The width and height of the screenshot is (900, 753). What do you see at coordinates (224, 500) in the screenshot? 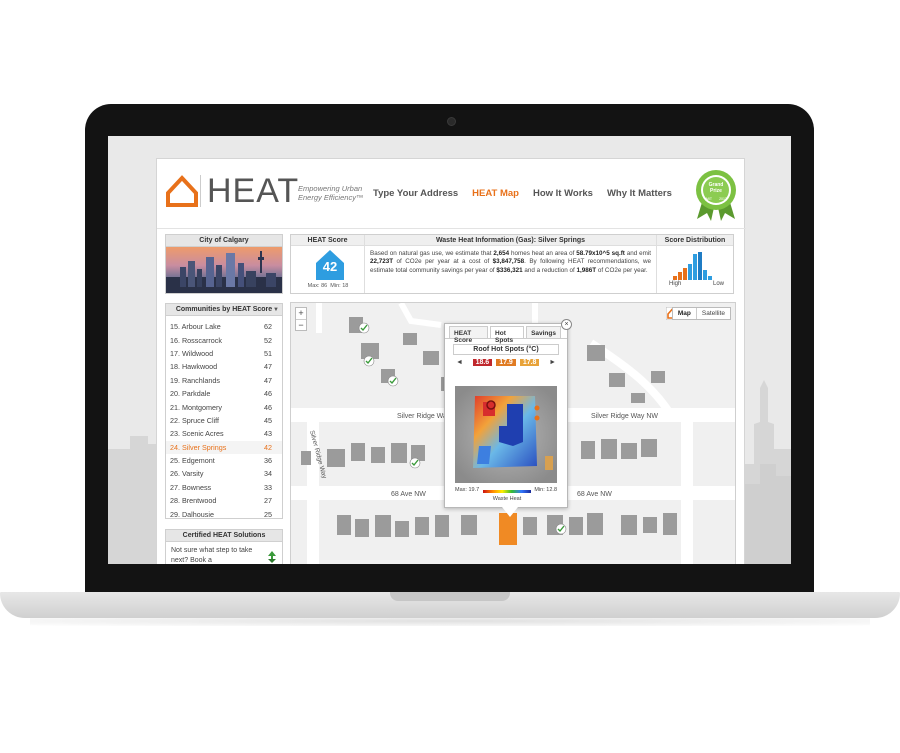
I see `list-item: 28. Brentwood 27` at bounding box center [224, 500].